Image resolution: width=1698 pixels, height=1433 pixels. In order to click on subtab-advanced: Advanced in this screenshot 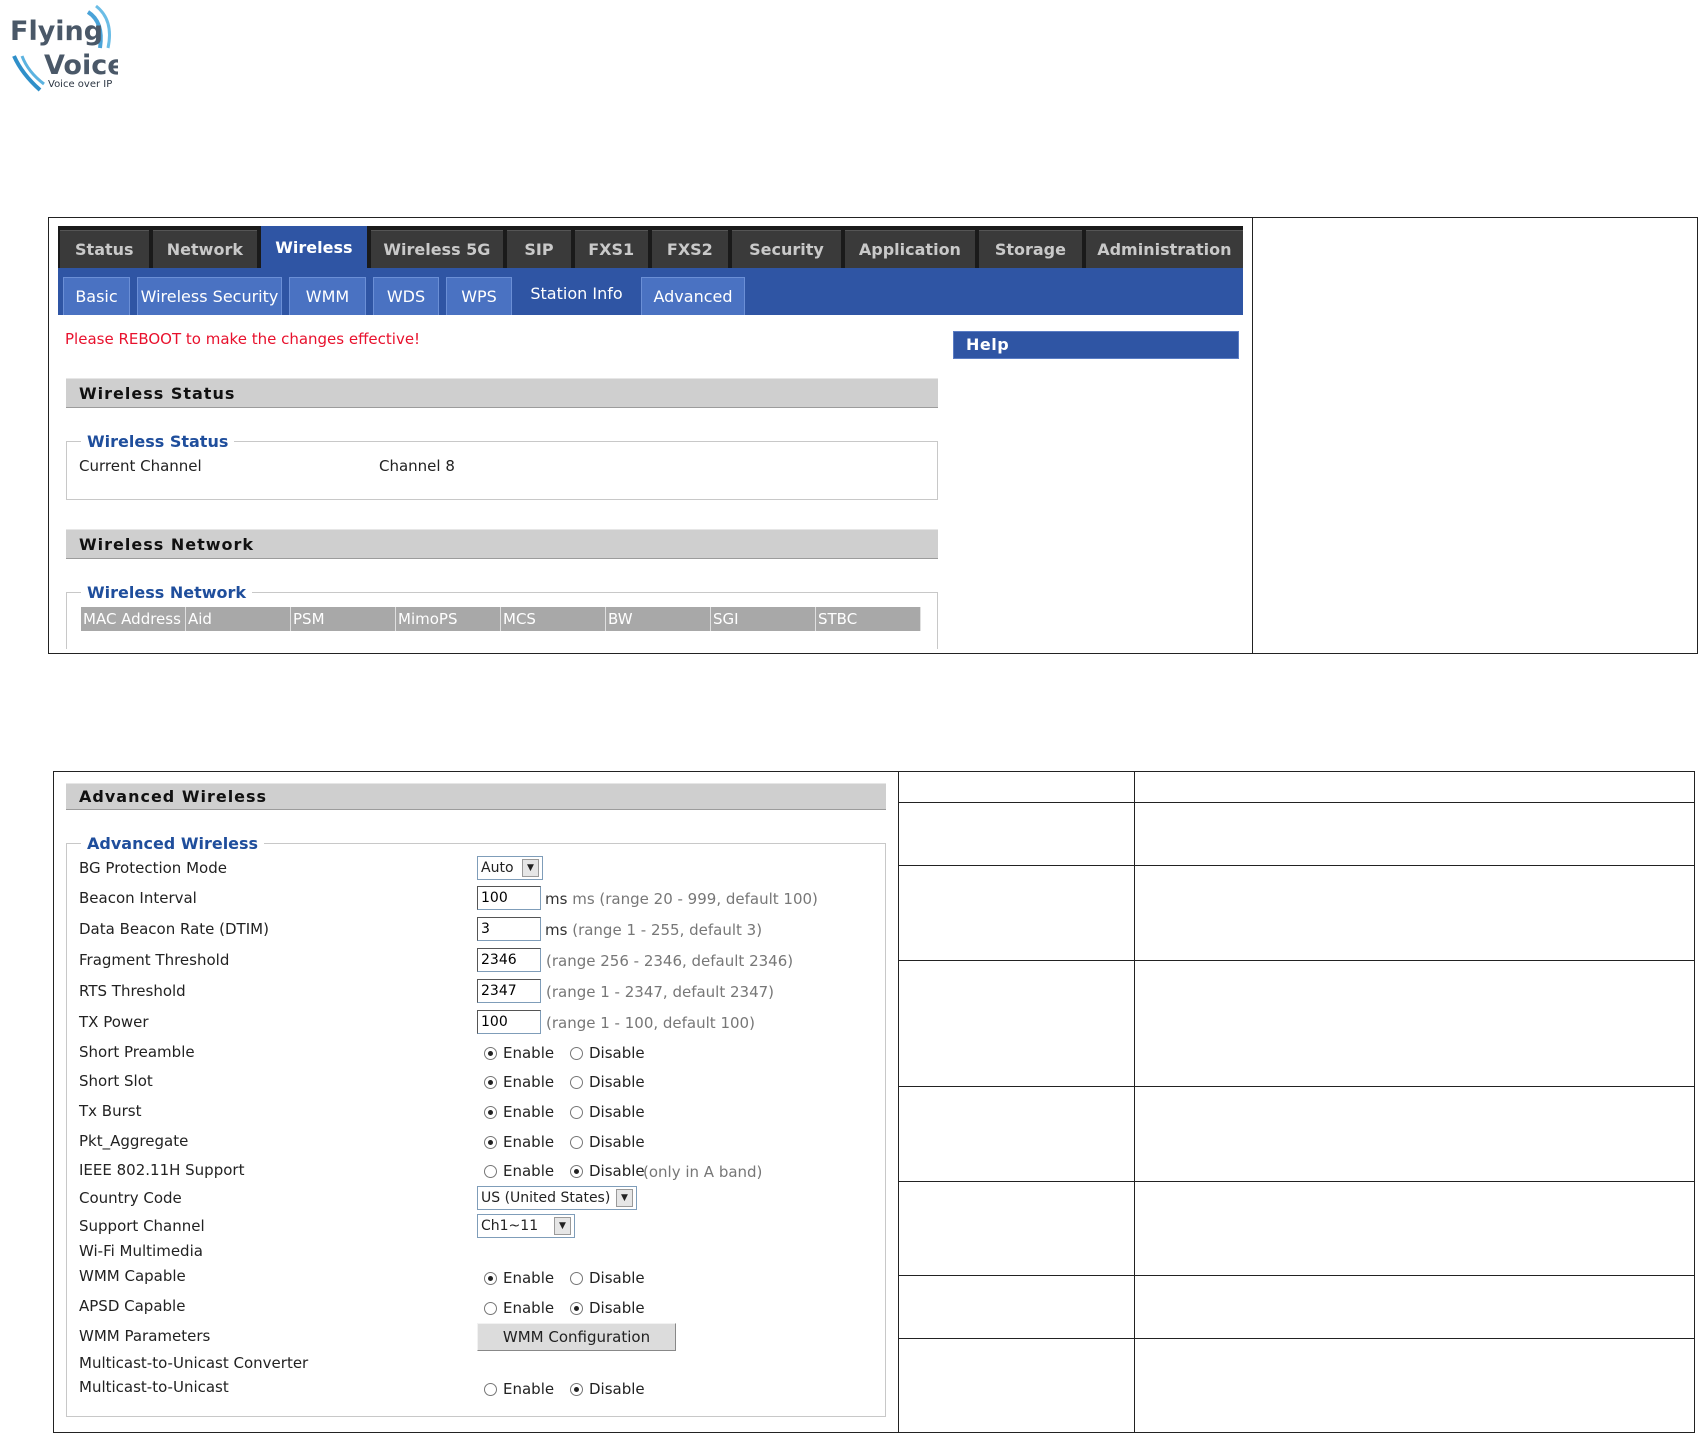, I will do `click(693, 296)`.